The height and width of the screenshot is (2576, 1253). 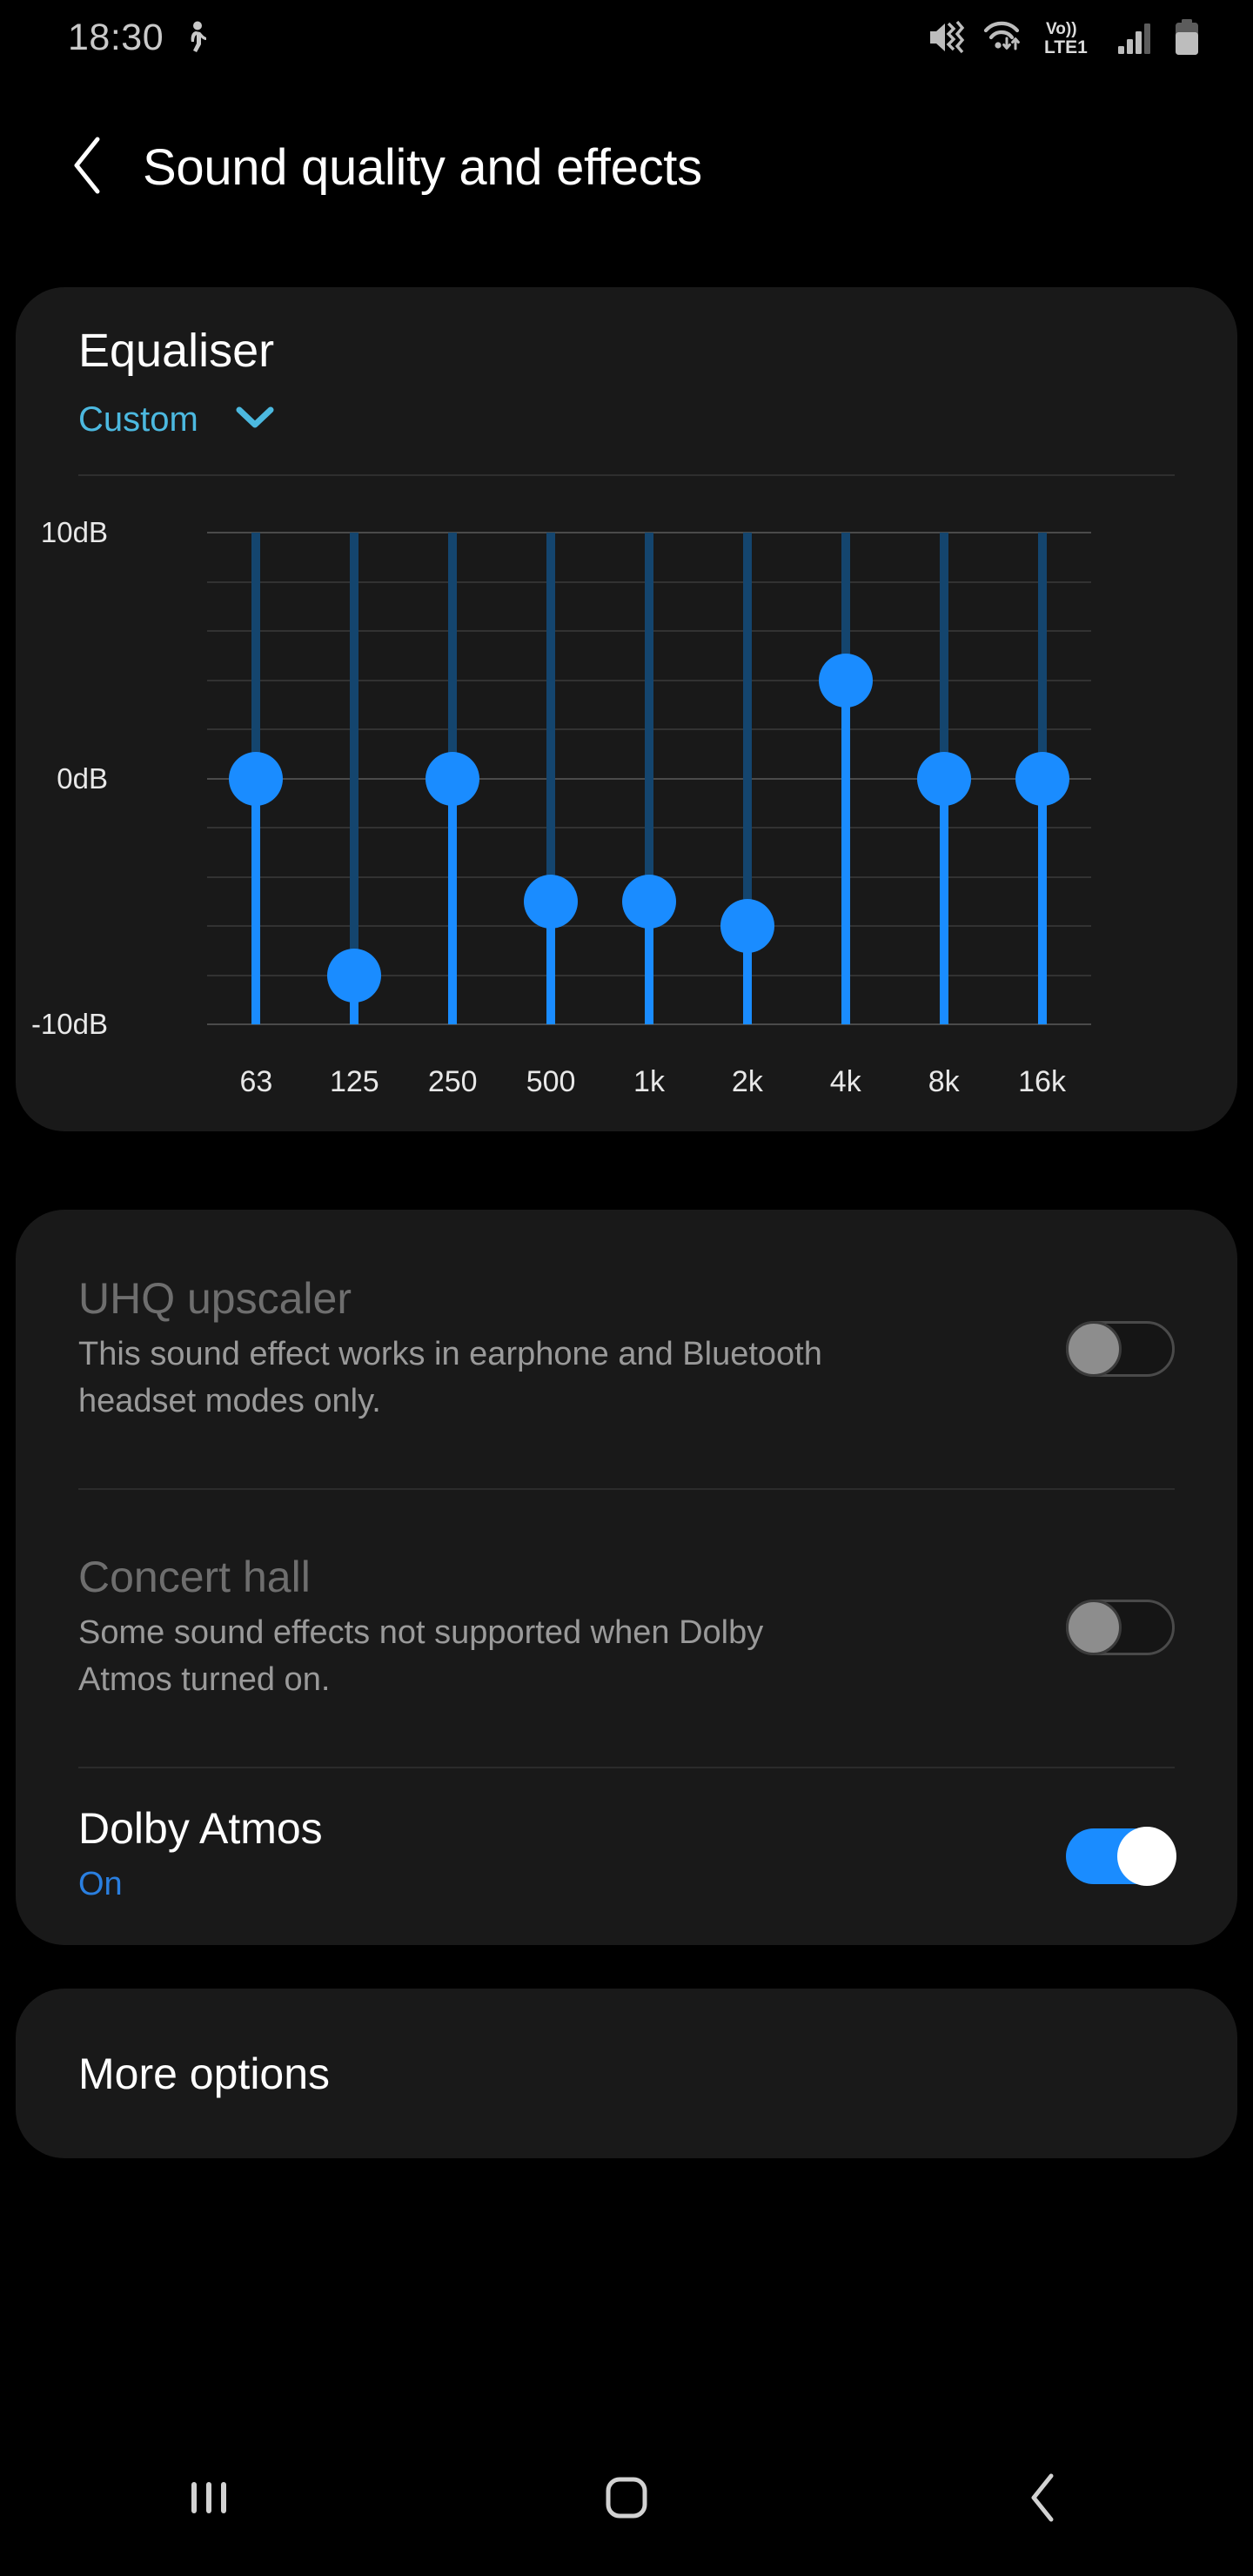 I want to click on y-axis-label: 10dB, so click(x=74, y=532).